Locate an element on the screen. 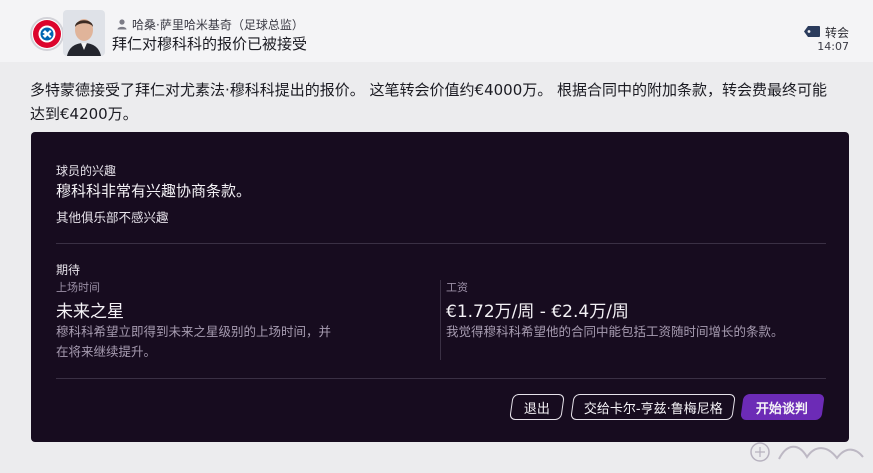 This screenshot has width=873, height=473. section-divider is located at coordinates (441, 243).